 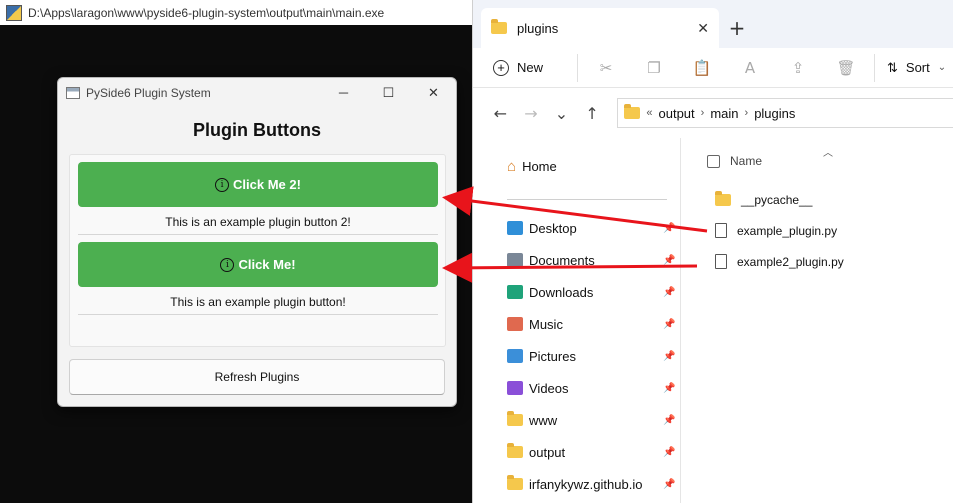 I want to click on plus-icon: +, so click(x=501, y=67).